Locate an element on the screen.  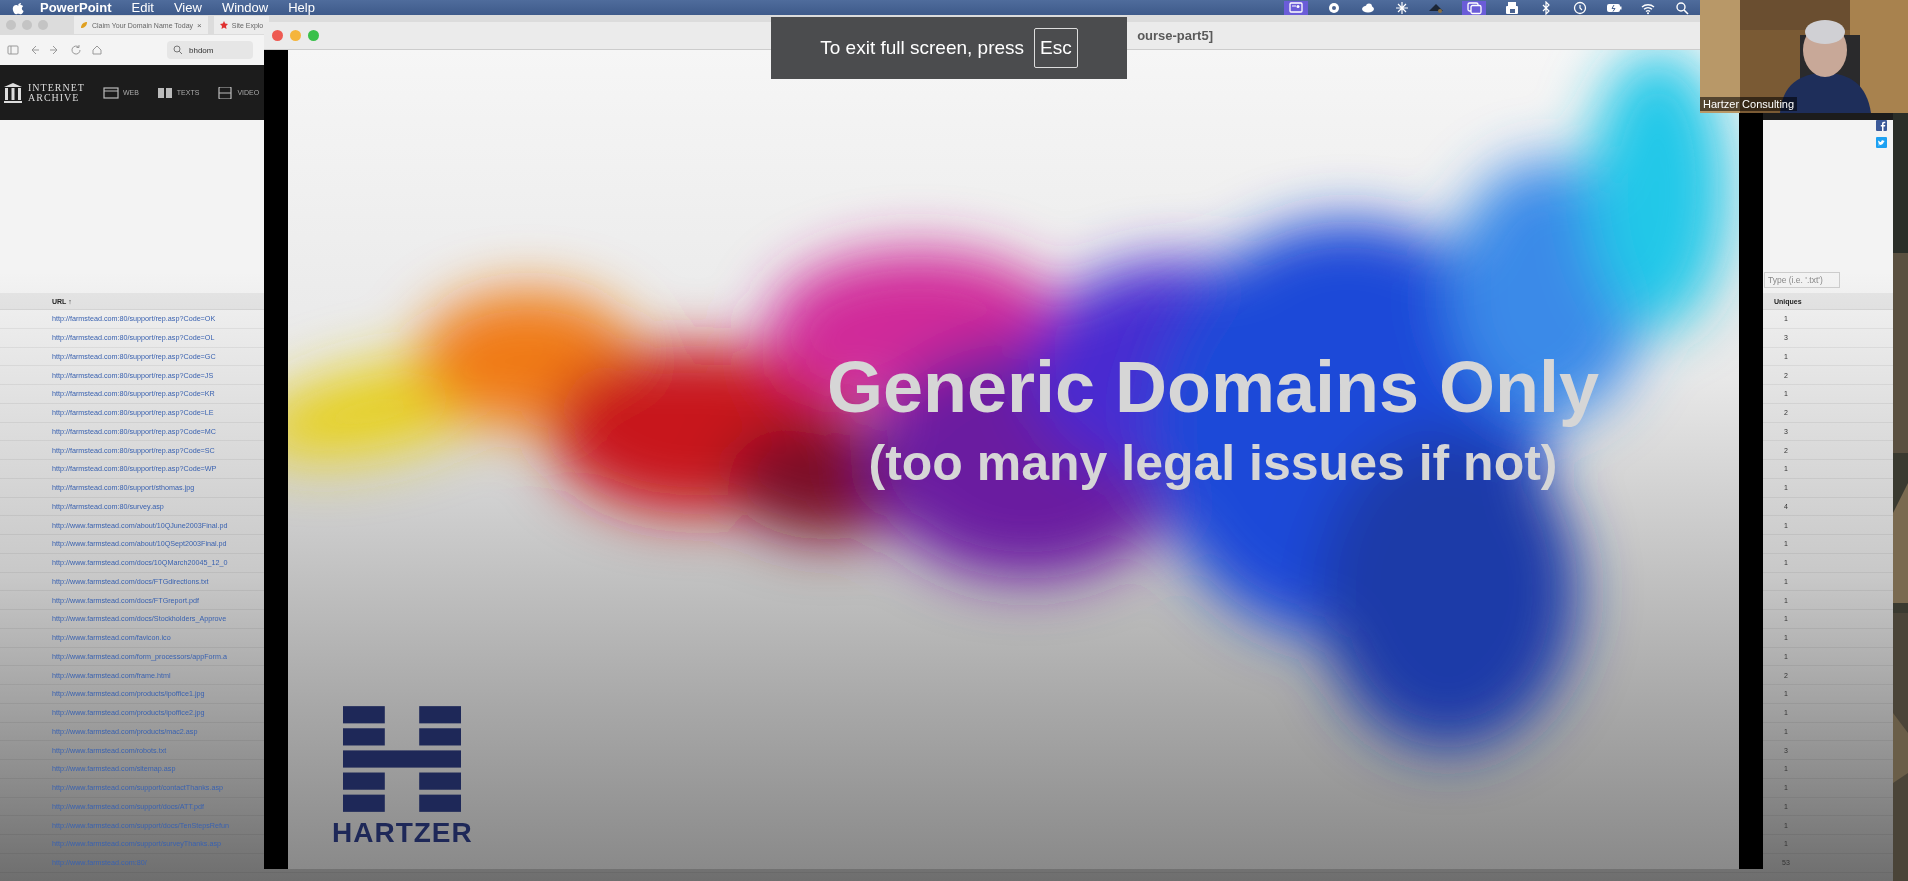
menu-item: Window is located at coordinates (245, 7).